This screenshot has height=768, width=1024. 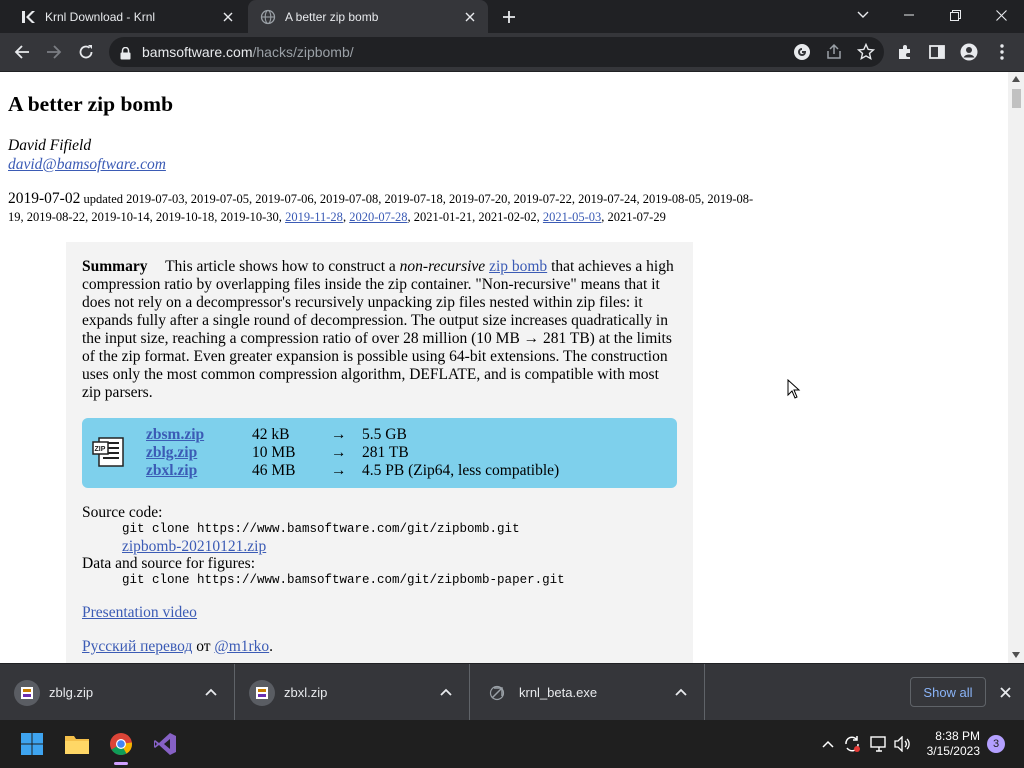 What do you see at coordinates (241, 646) in the screenshot?
I see `translator-link: @m1rko` at bounding box center [241, 646].